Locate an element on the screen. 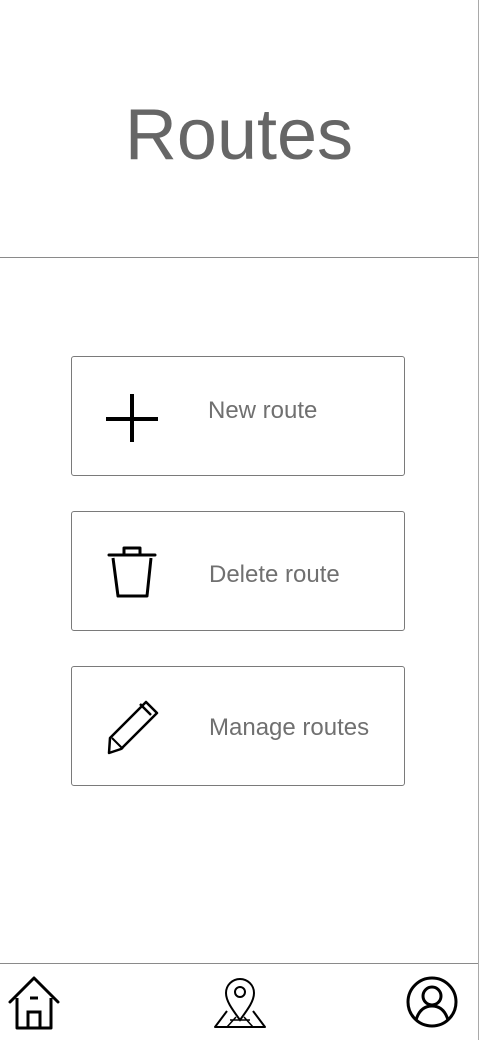 Image resolution: width=482 pixels, height=1040 pixels. trash-icon is located at coordinates (132, 572).